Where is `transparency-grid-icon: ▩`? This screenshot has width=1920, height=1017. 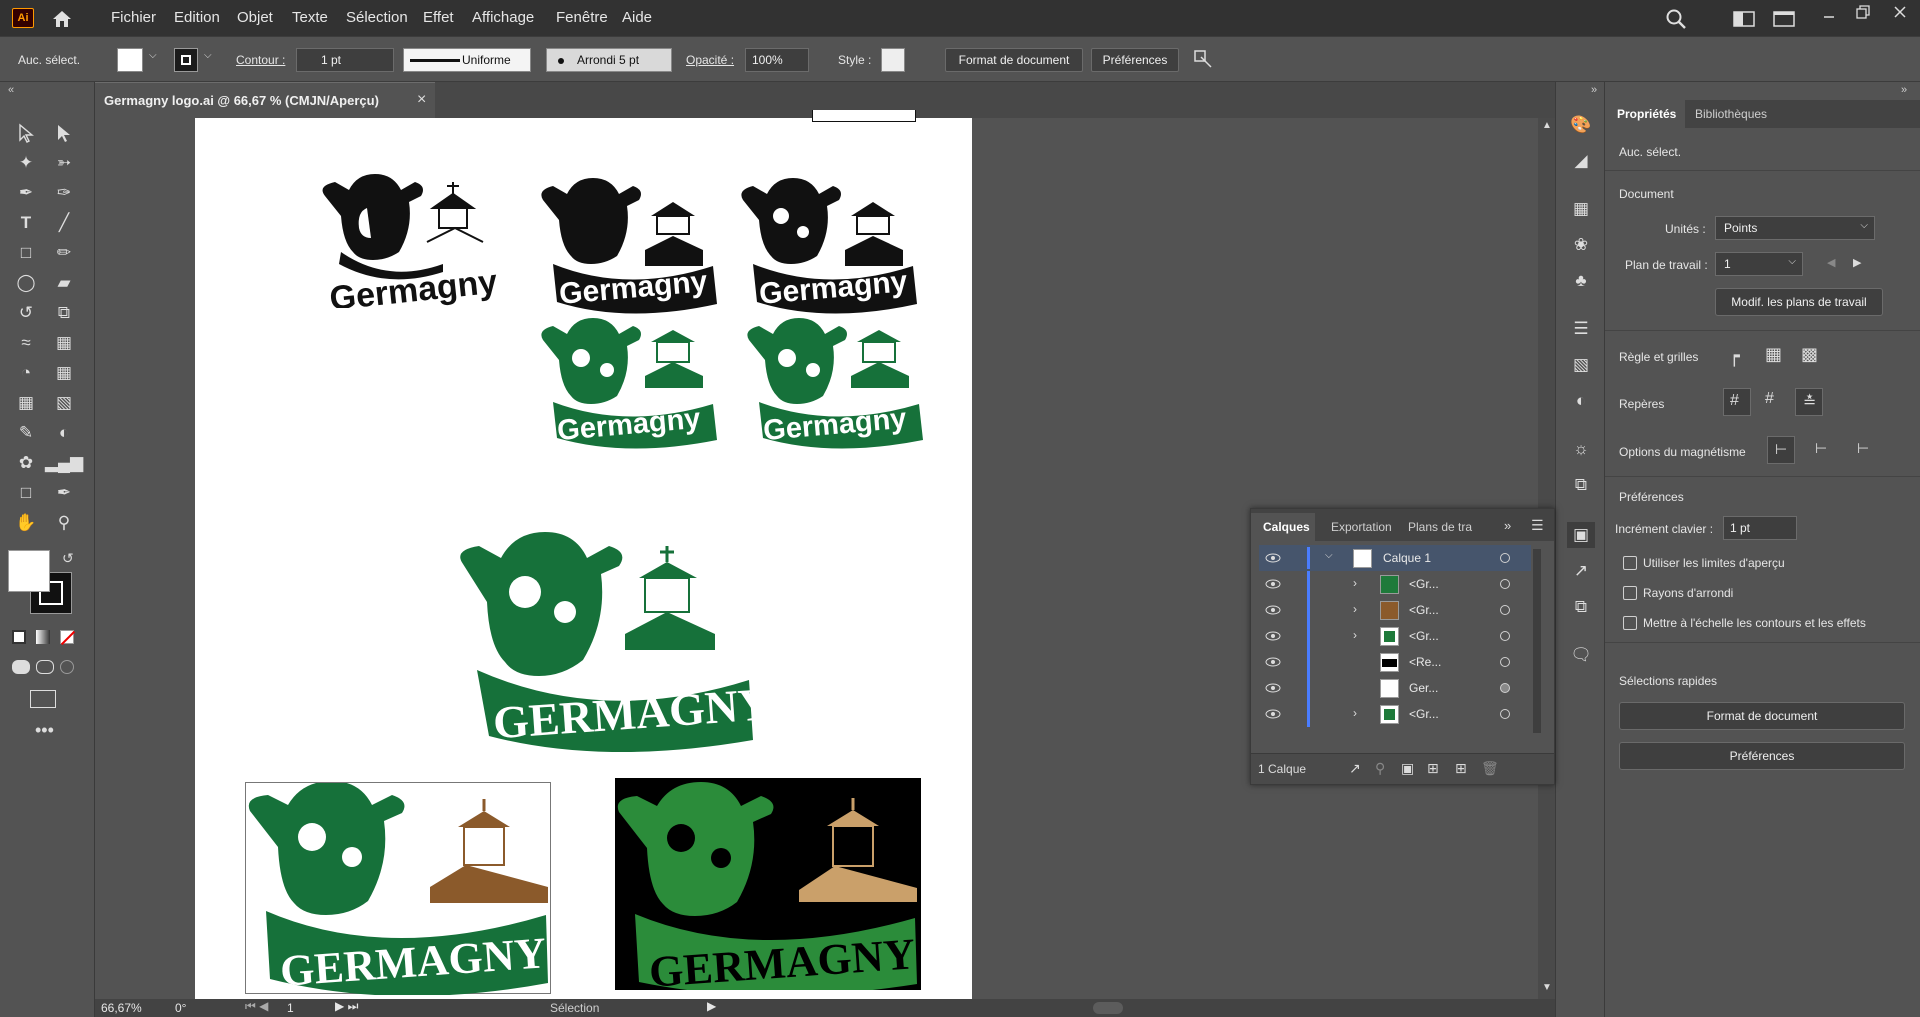 transparency-grid-icon: ▩ is located at coordinates (1809, 354).